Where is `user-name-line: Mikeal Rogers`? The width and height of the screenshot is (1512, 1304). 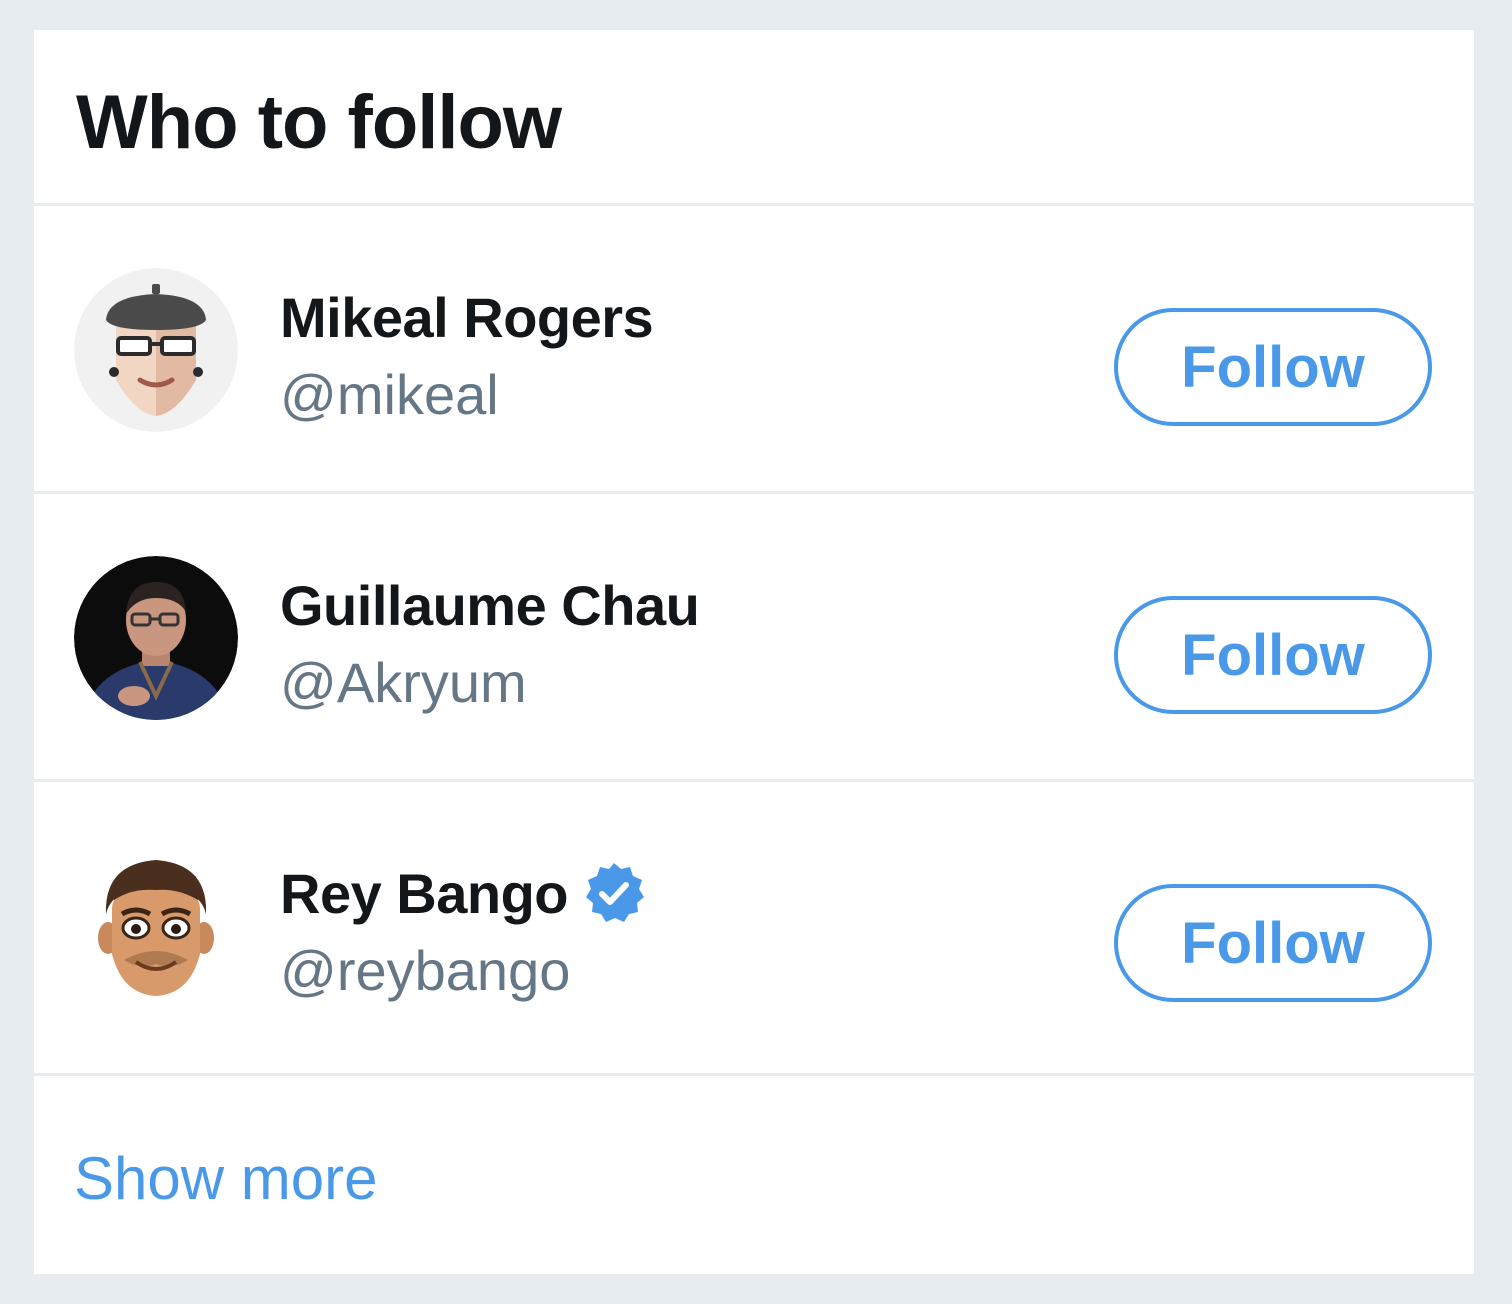
user-name-line: Mikeal Rogers is located at coordinates (467, 317).